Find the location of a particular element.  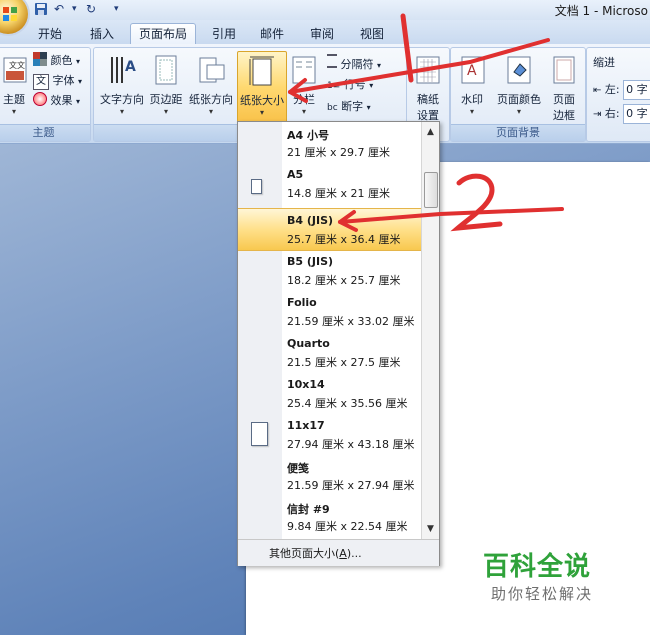

paper-size-item-b4-jis: B4 (JIS) 25.7 厘米 x 36.4 厘米 is located at coordinates (329, 229).